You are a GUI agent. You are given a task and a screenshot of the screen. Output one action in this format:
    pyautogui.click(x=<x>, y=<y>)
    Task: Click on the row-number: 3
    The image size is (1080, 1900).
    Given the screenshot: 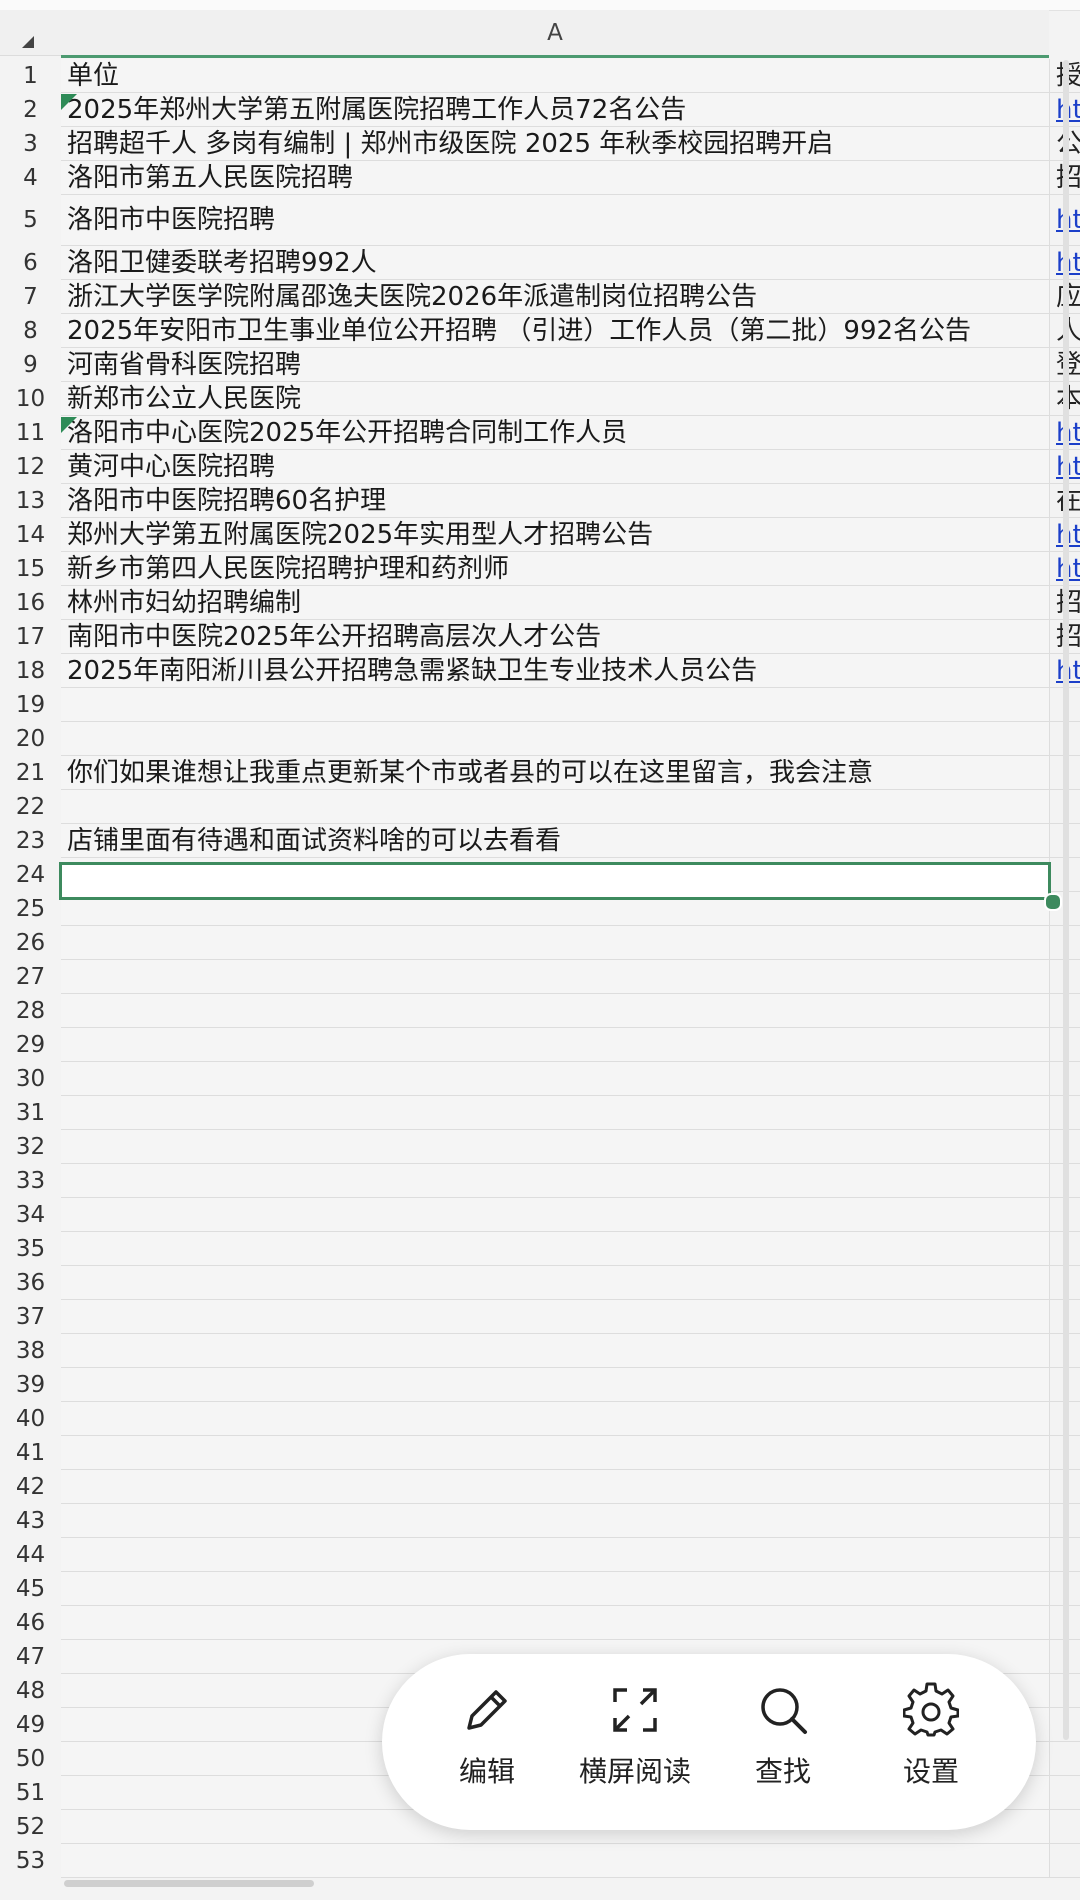 What is the action you would take?
    pyautogui.click(x=31, y=144)
    